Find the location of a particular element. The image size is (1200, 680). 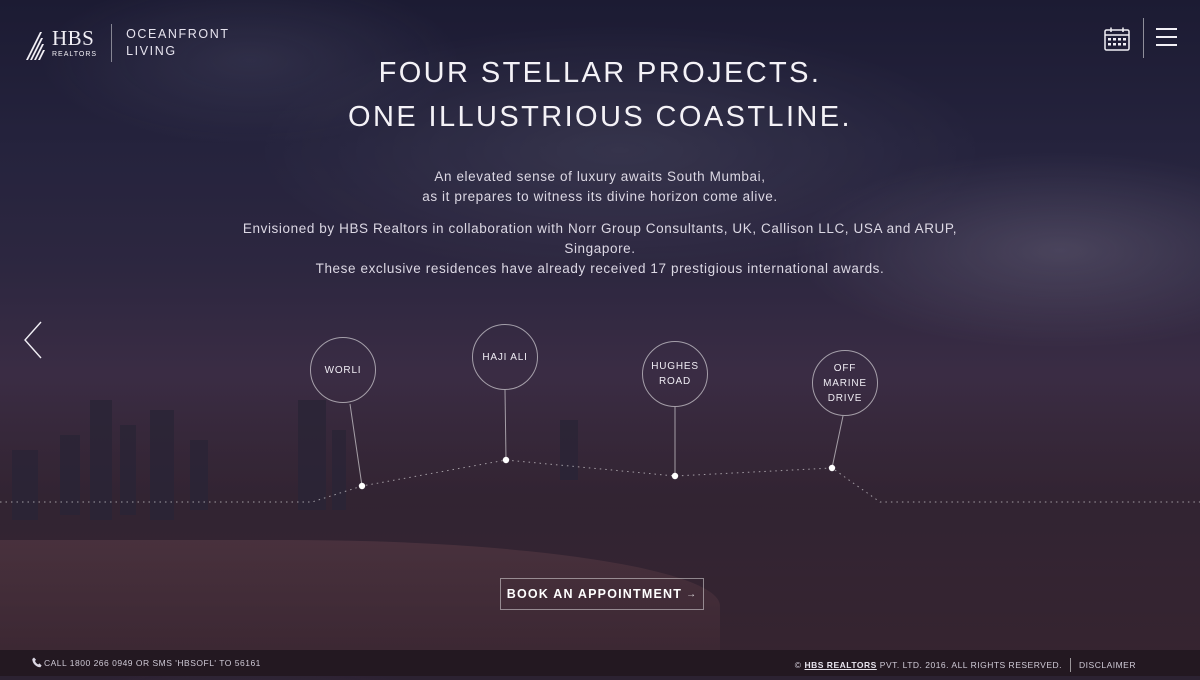

location-marine-drive-line-2: MARINE is located at coordinates (845, 383).